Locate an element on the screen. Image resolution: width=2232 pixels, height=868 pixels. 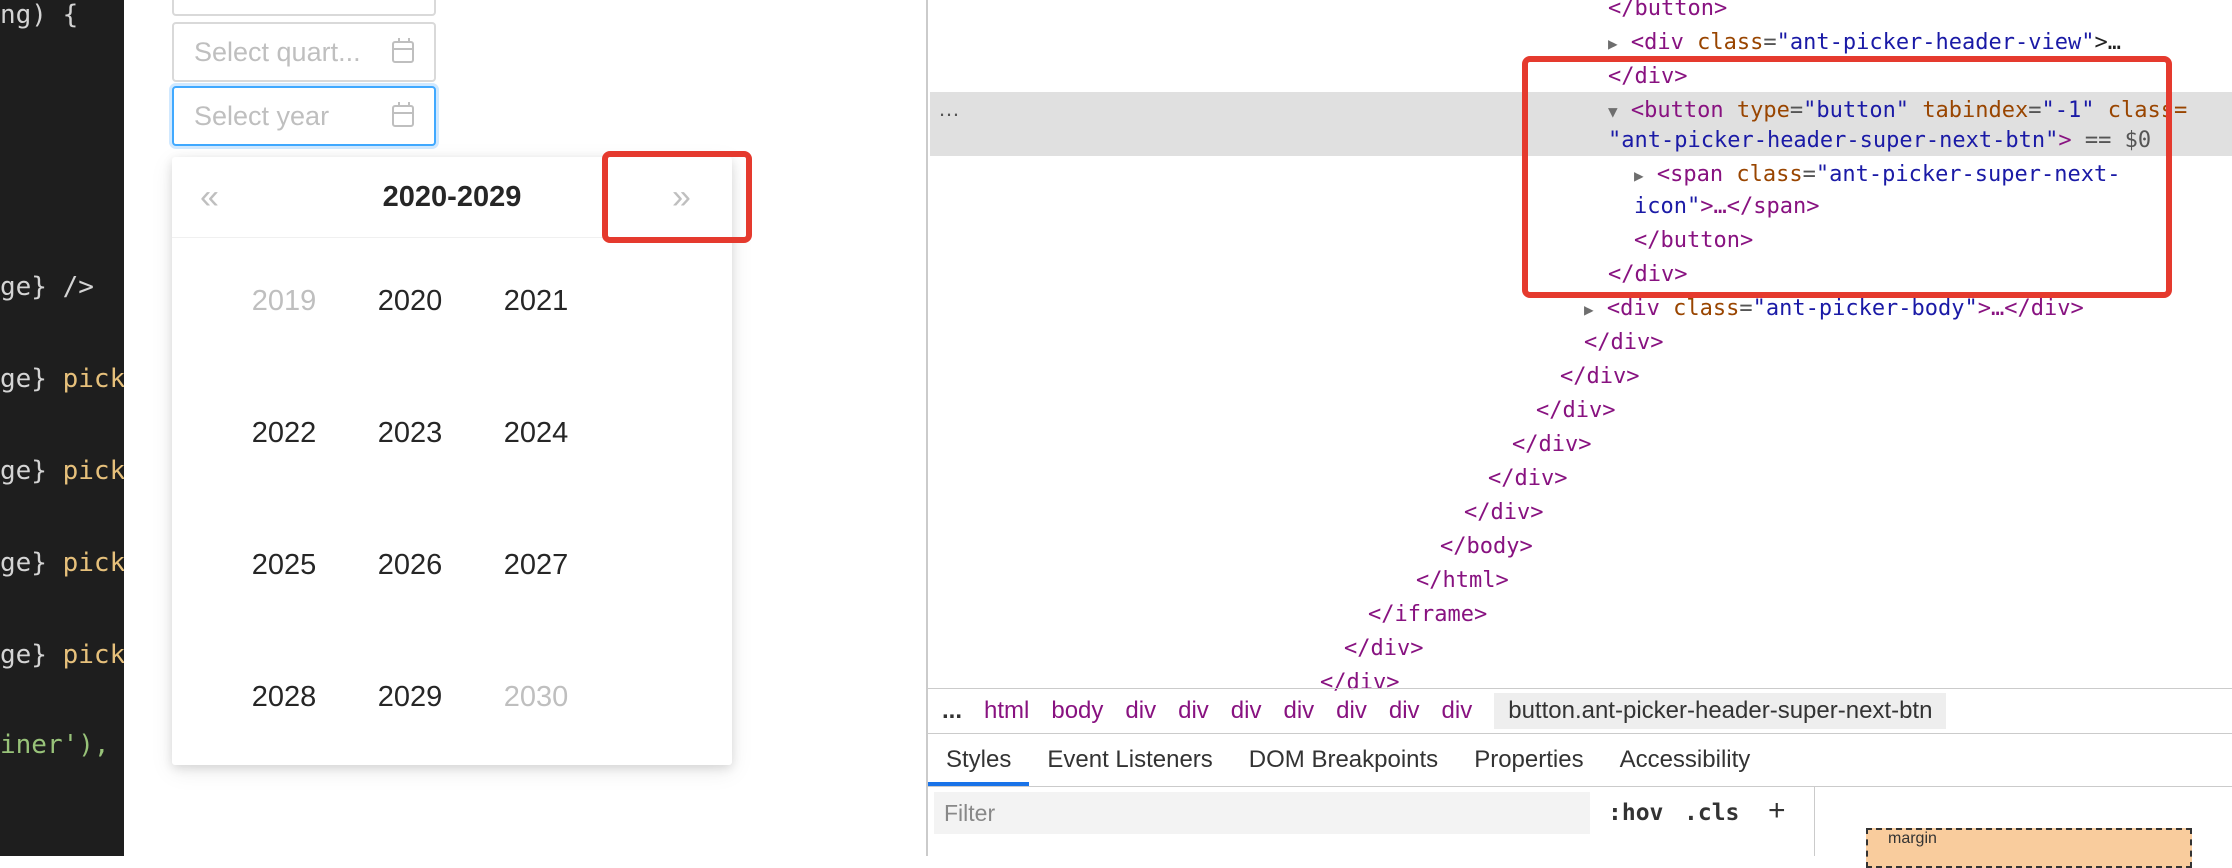
year-cell: 2019 is located at coordinates (284, 301).